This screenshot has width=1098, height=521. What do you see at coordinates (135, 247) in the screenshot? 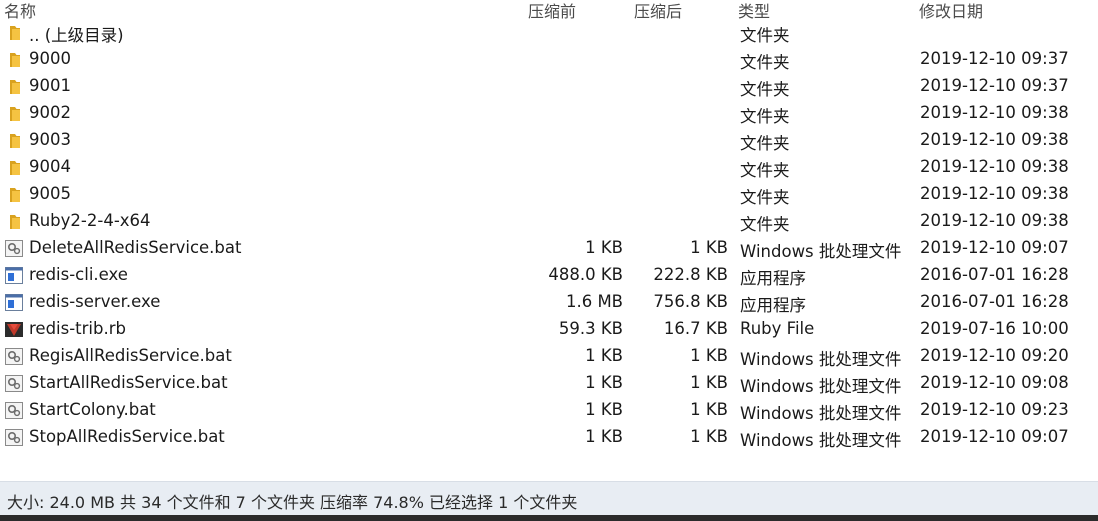
I see `file-name: DeleteAllRedisService.bat` at bounding box center [135, 247].